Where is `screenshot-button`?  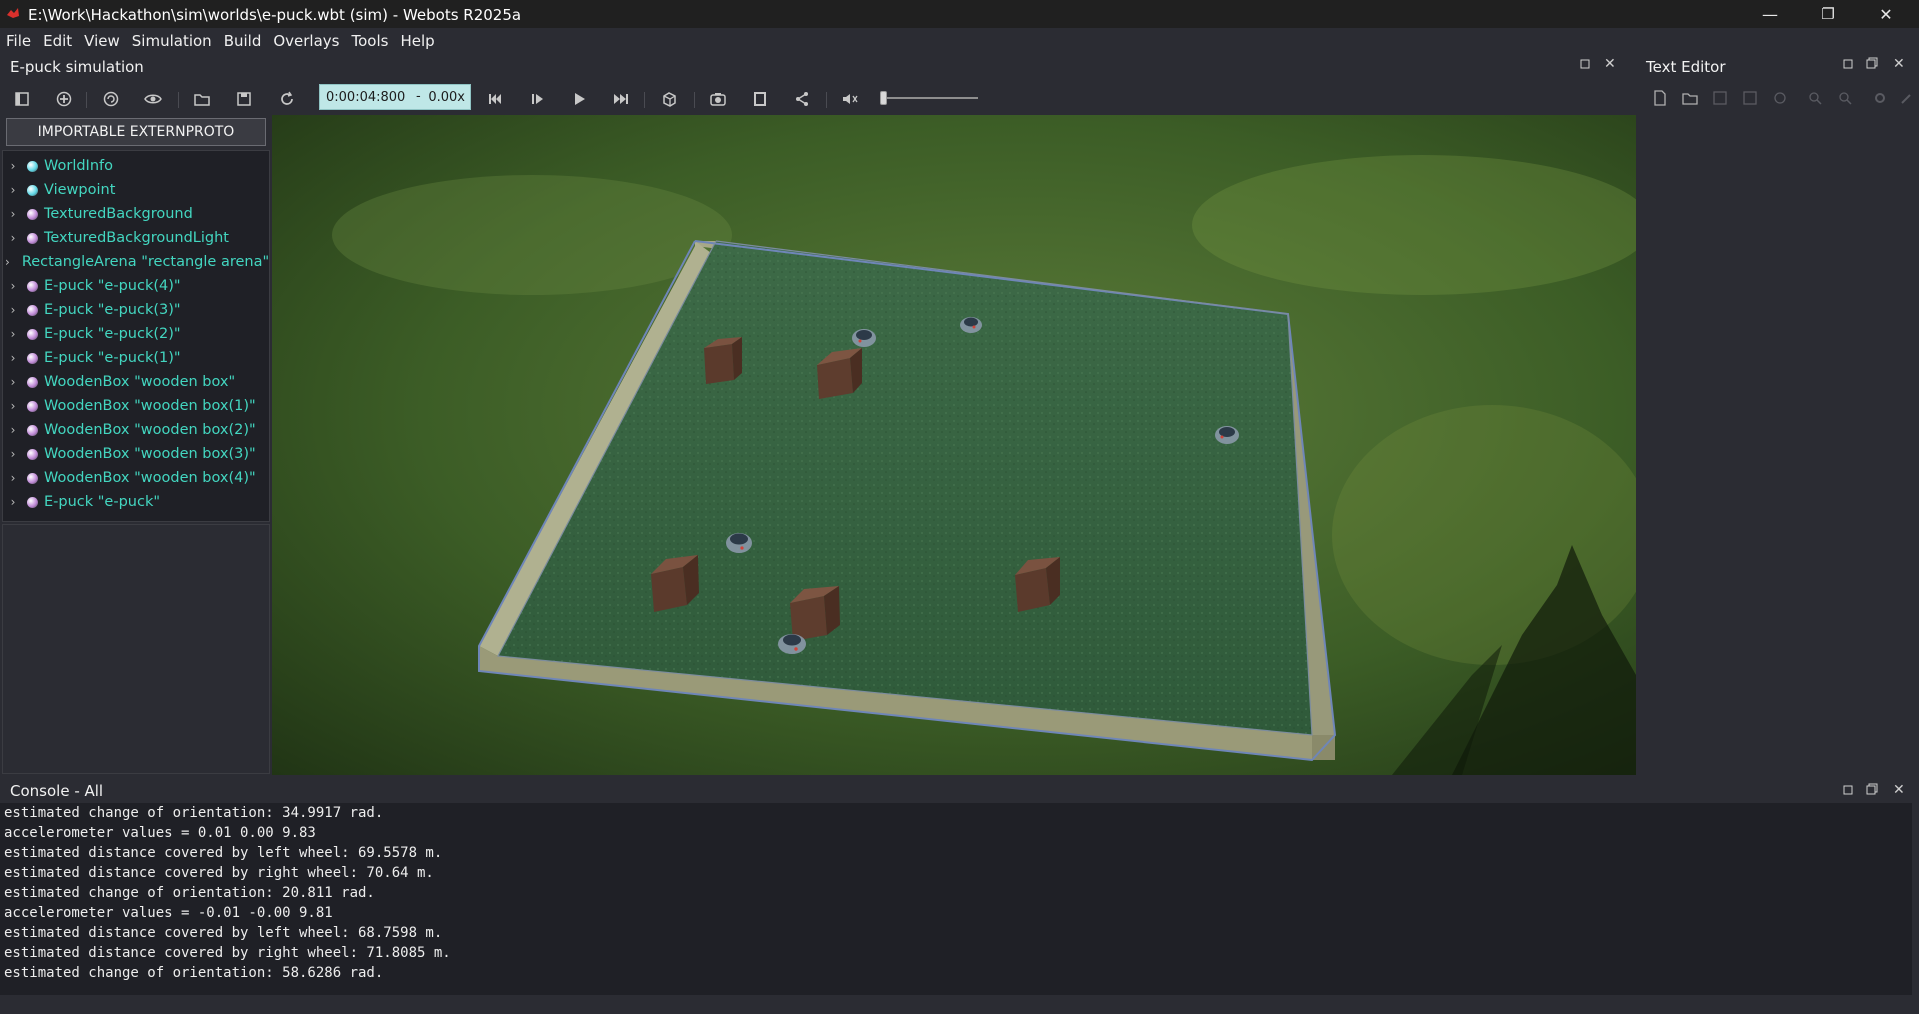
screenshot-button is located at coordinates (718, 99).